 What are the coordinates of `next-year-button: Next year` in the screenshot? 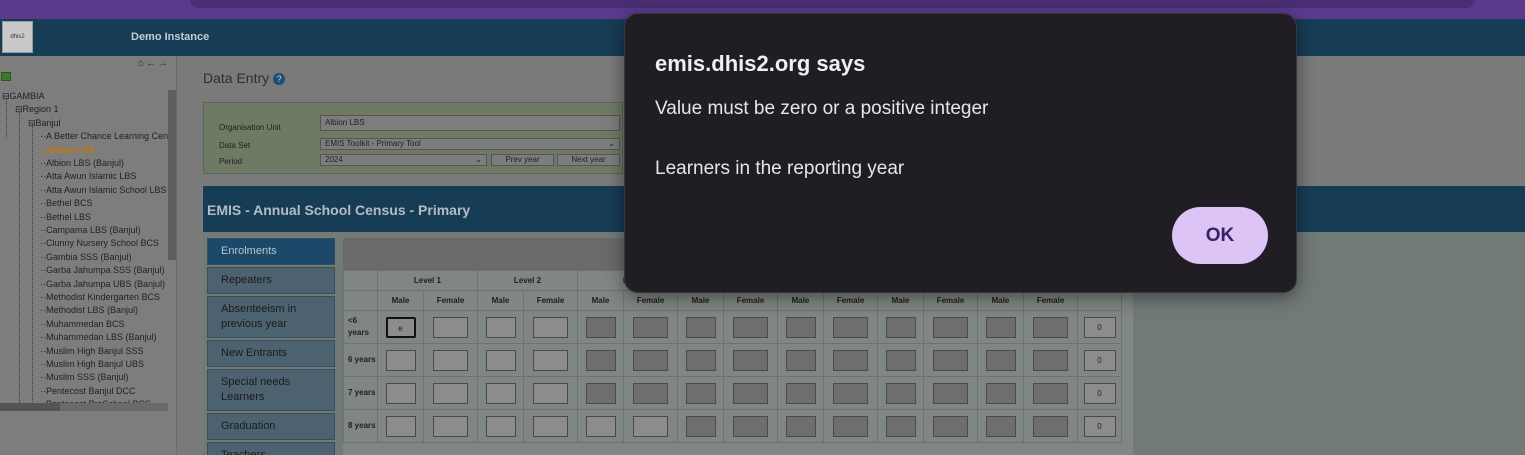 It's located at (588, 160).